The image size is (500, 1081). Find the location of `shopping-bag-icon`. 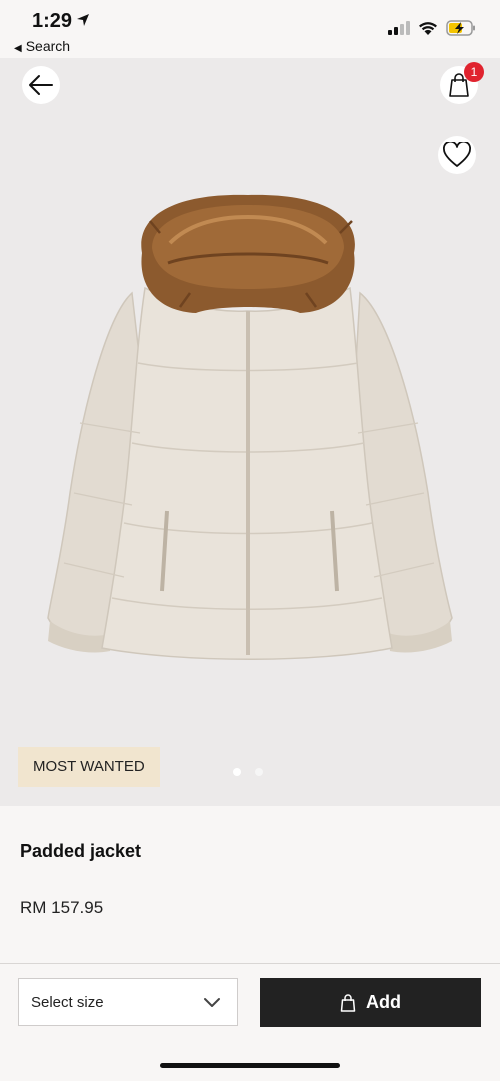

shopping-bag-icon is located at coordinates (348, 1002).